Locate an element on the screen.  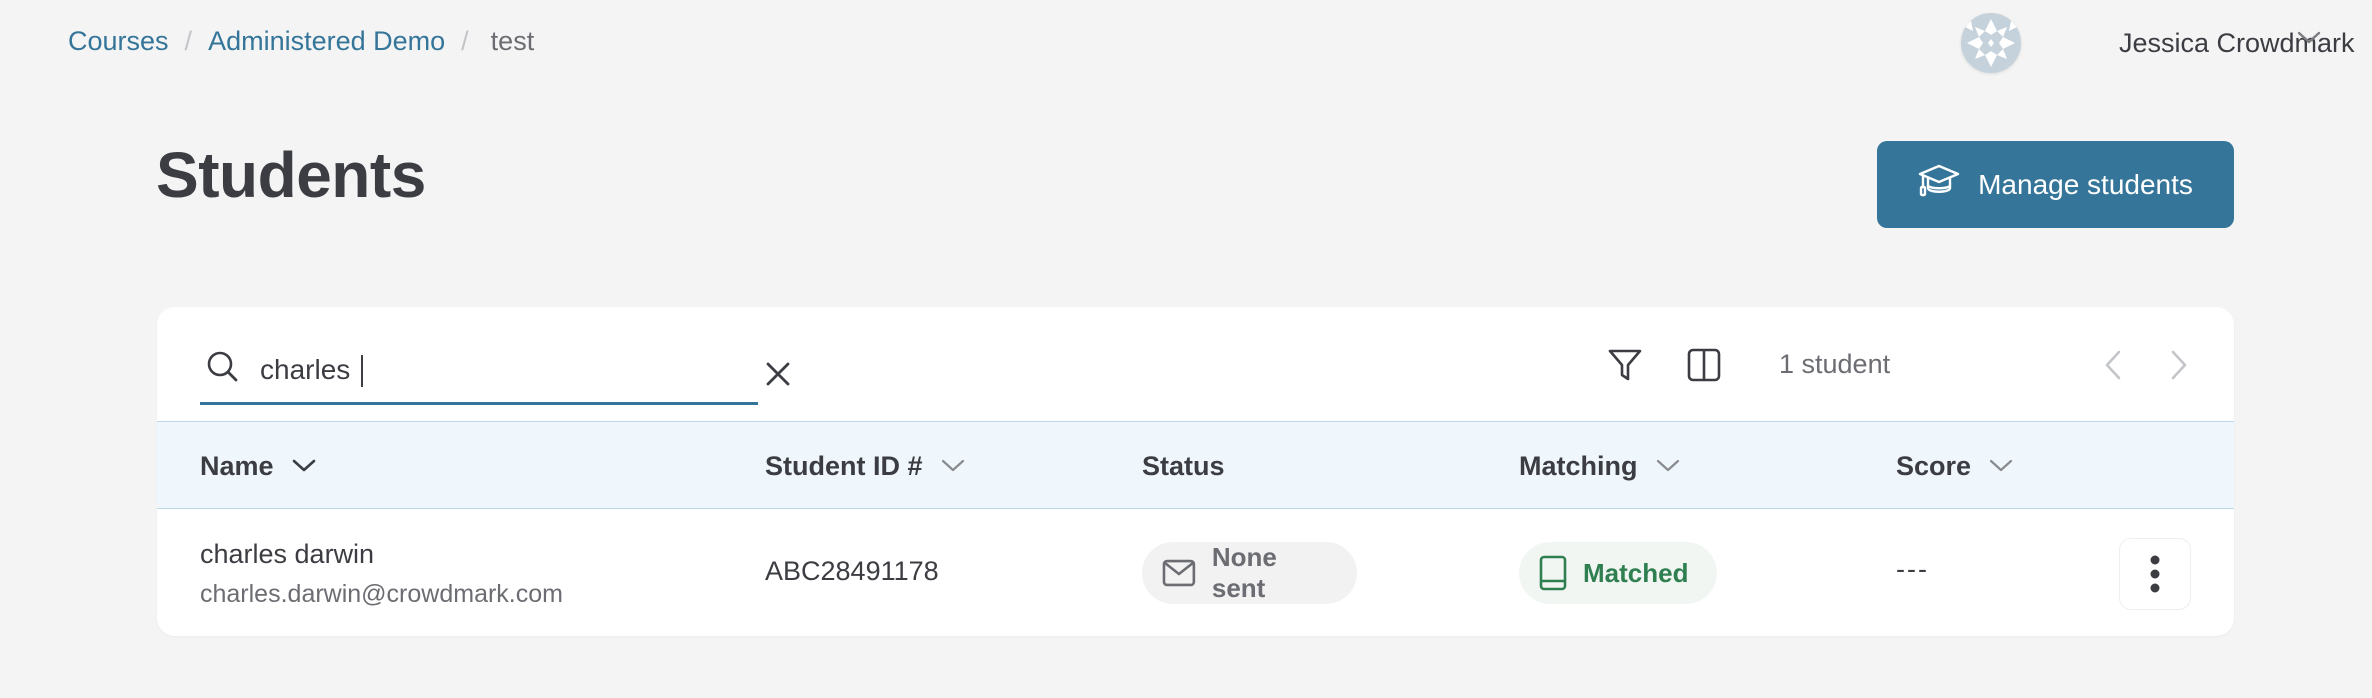
page-title: Students is located at coordinates (291, 175).